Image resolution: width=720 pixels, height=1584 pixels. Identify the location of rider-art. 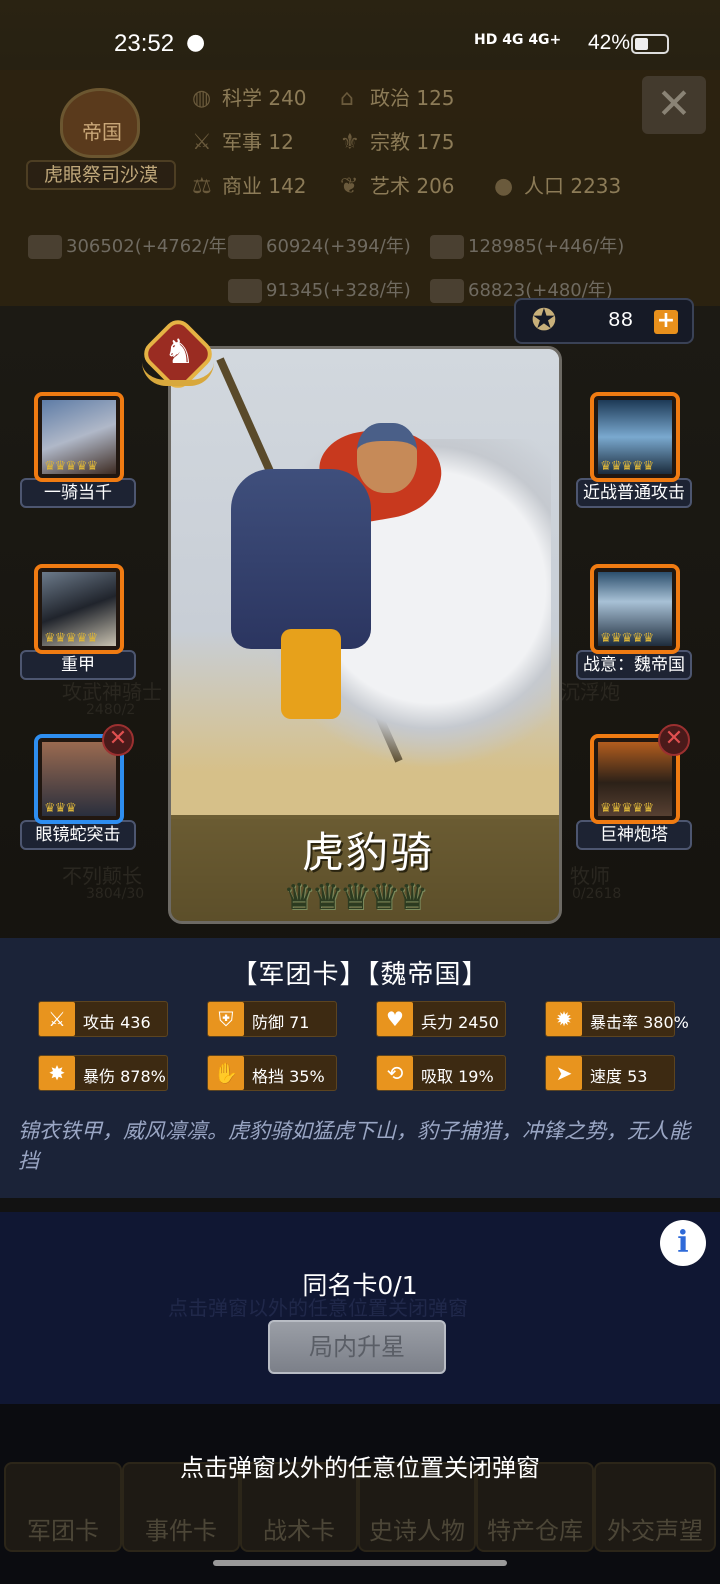
(301, 559).